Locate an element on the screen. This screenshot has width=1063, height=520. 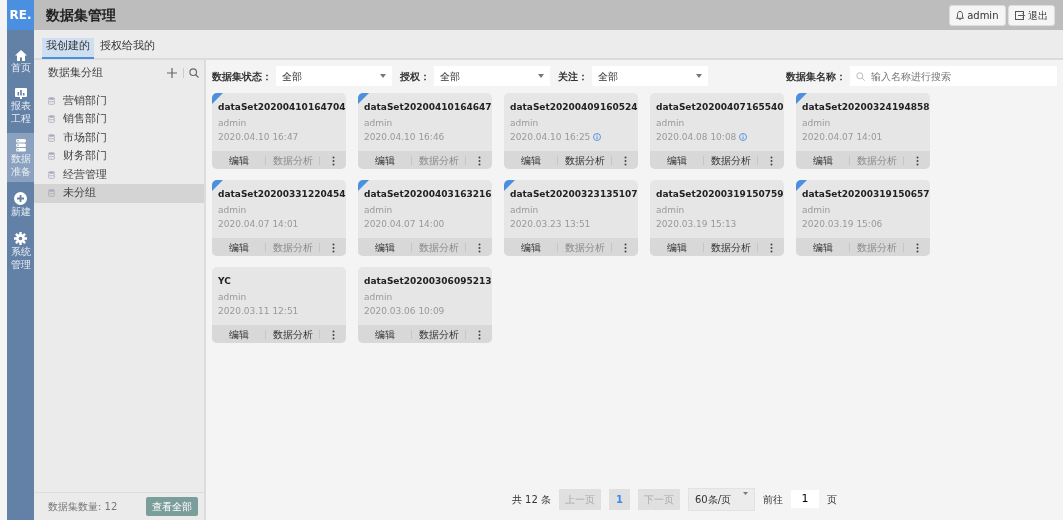
dataset-time: 2020.04.07 14:00 is located at coordinates (404, 224).